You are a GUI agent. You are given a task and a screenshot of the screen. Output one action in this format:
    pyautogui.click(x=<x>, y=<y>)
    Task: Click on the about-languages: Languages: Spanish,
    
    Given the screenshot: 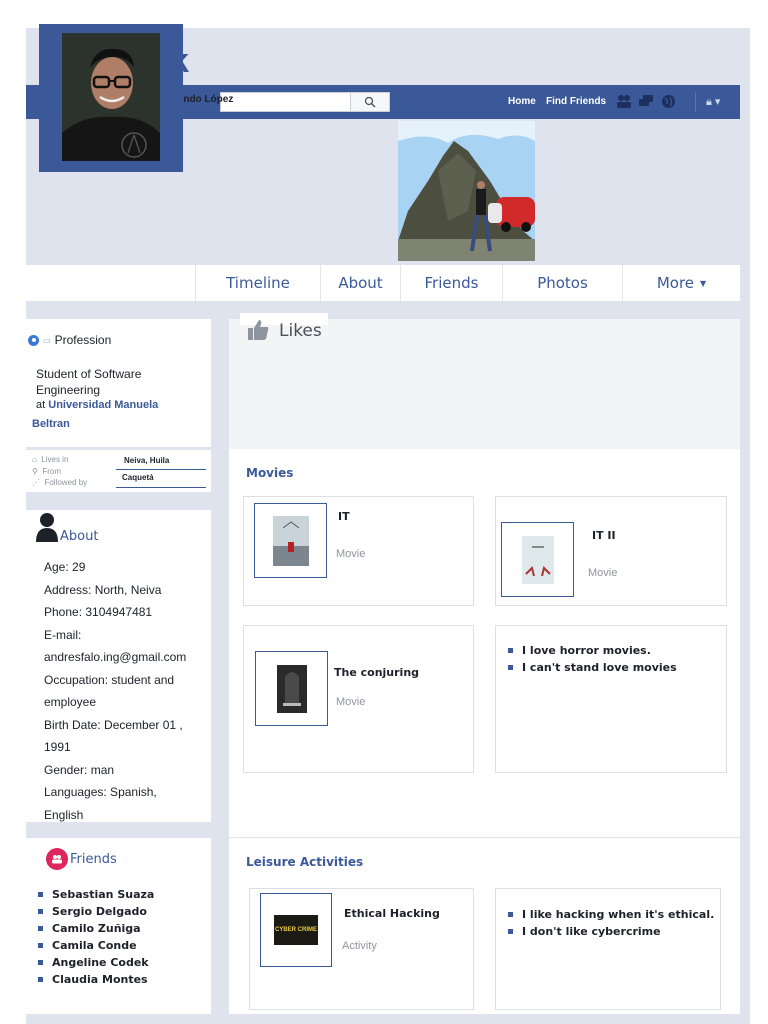 What is the action you would take?
    pyautogui.click(x=100, y=792)
    